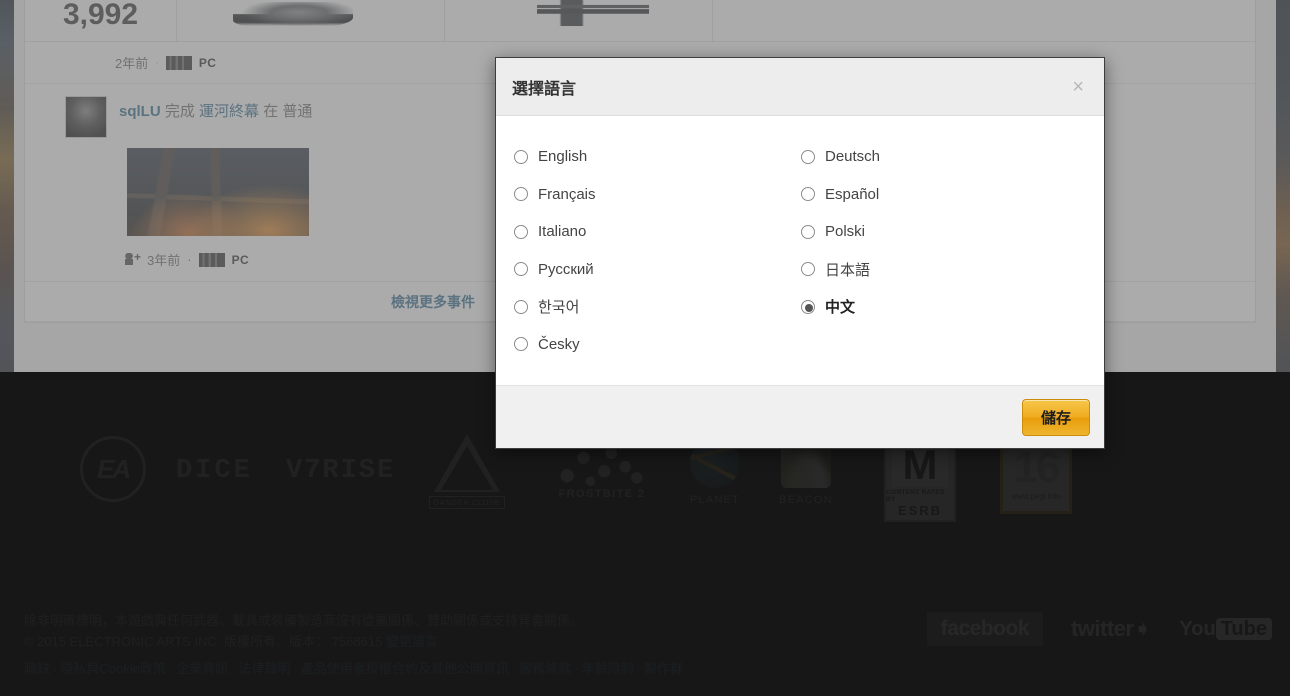 The width and height of the screenshot is (1290, 696). Describe the element at coordinates (800, 87) in the screenshot. I see `dialog-header: 選擇語言 ×` at that location.